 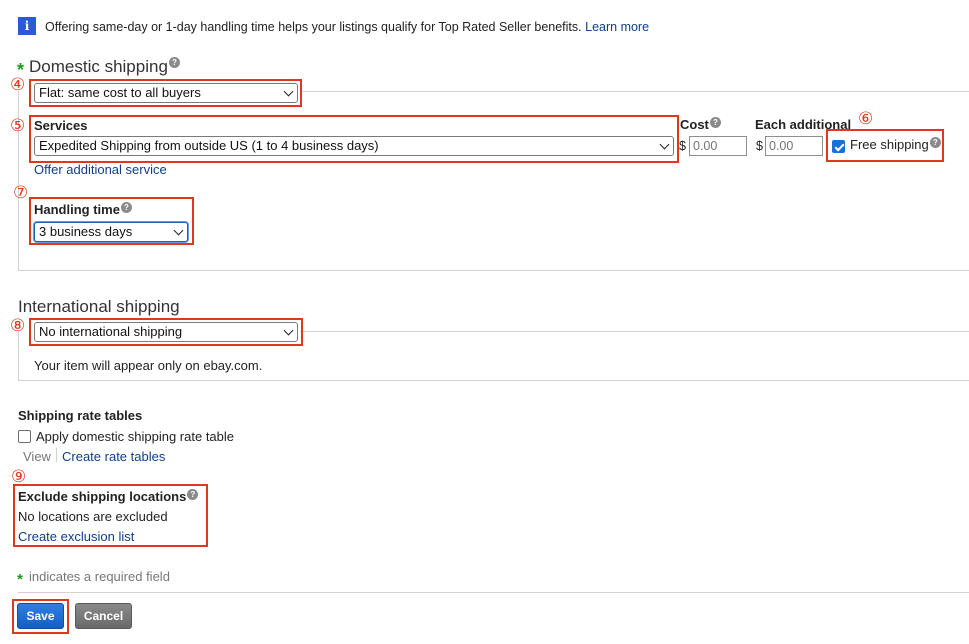 I want to click on free-shipping-text: Free shipping, so click(x=889, y=144).